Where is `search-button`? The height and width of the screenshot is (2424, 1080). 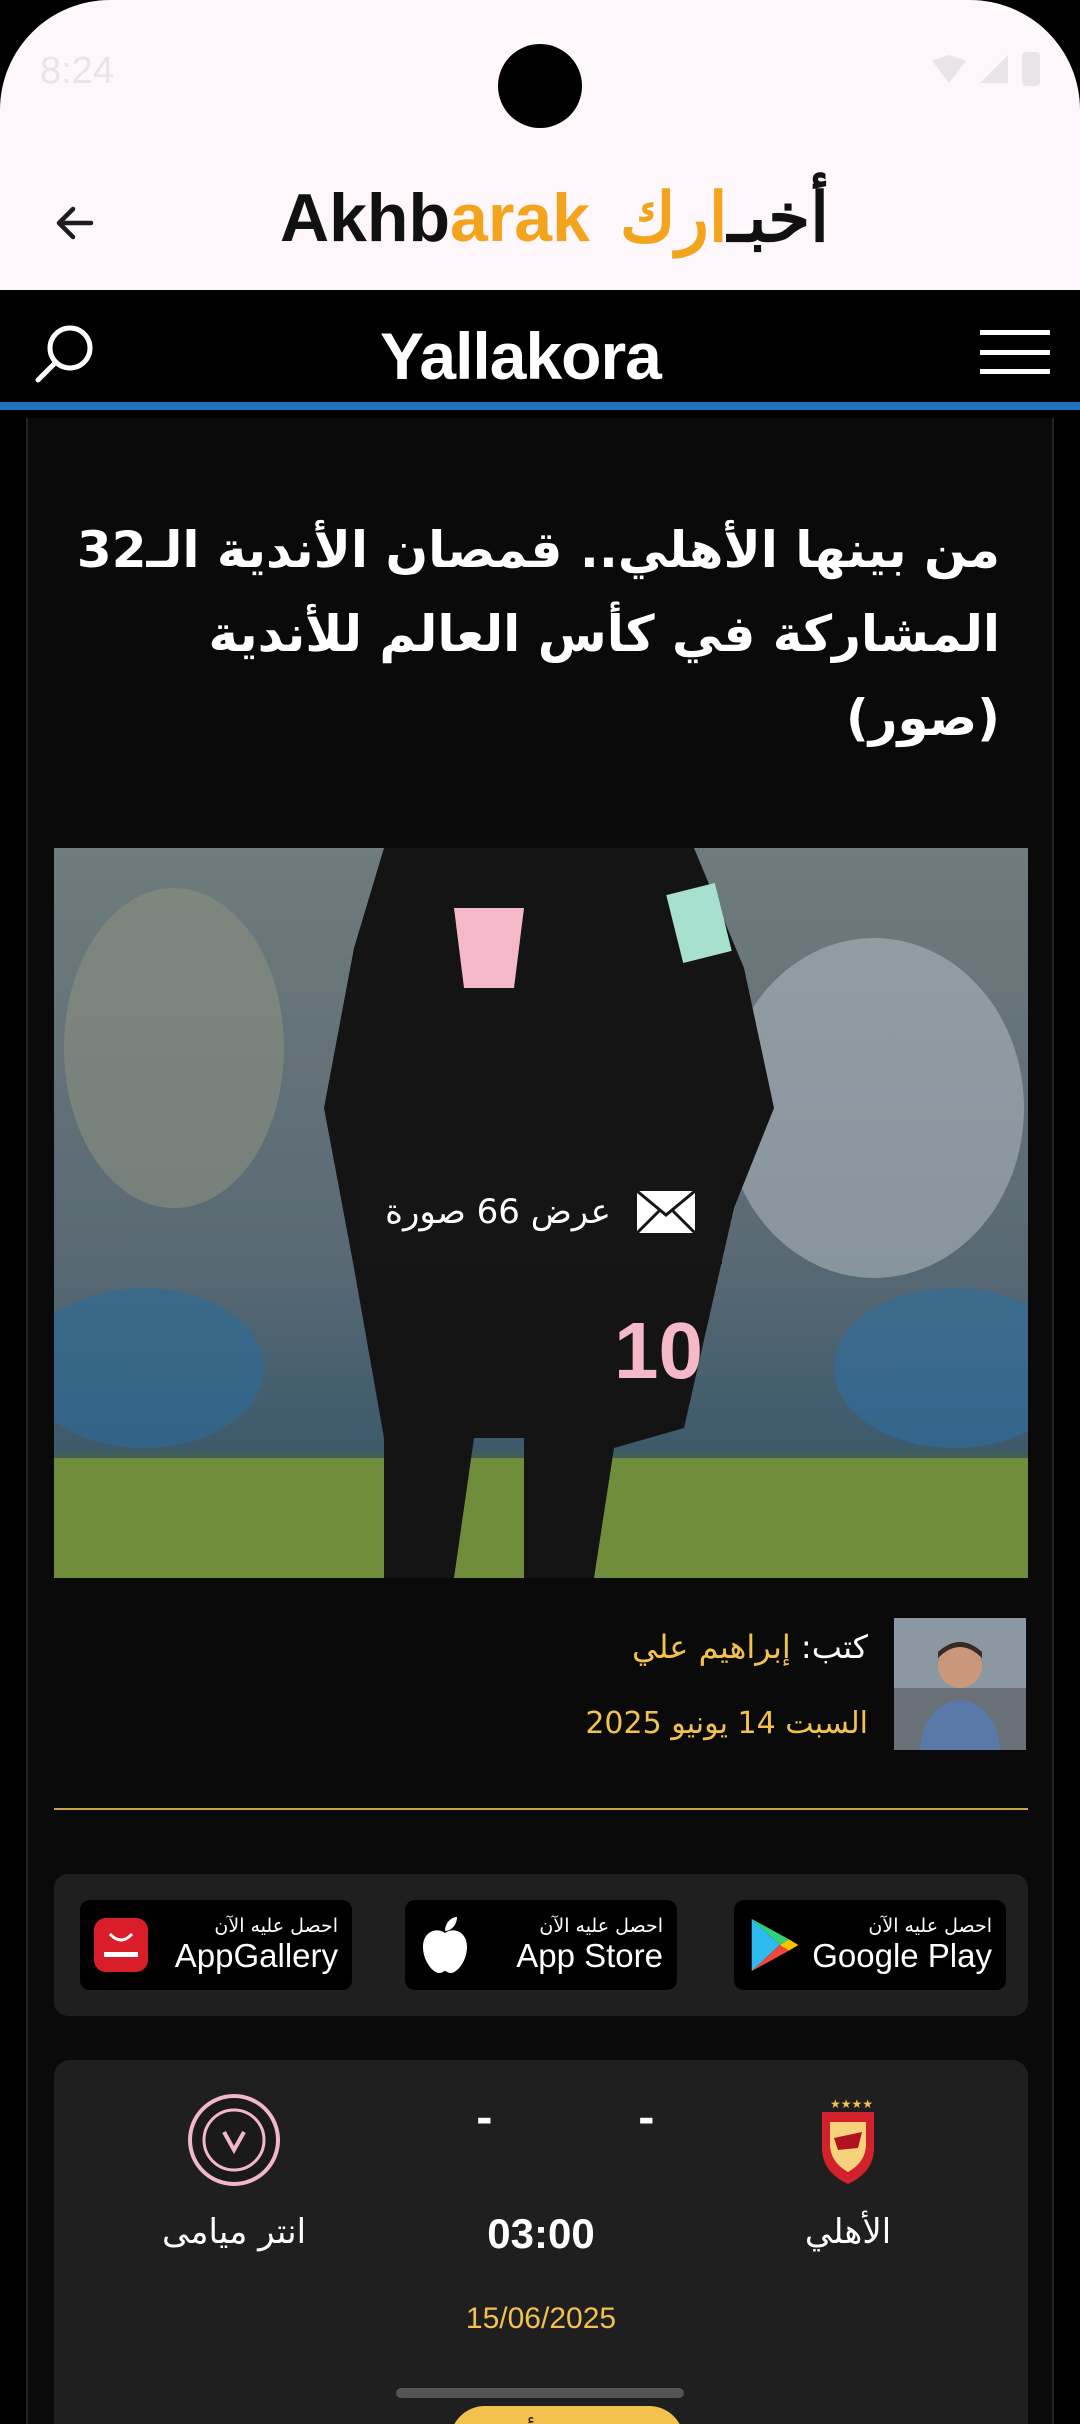 search-button is located at coordinates (65, 355).